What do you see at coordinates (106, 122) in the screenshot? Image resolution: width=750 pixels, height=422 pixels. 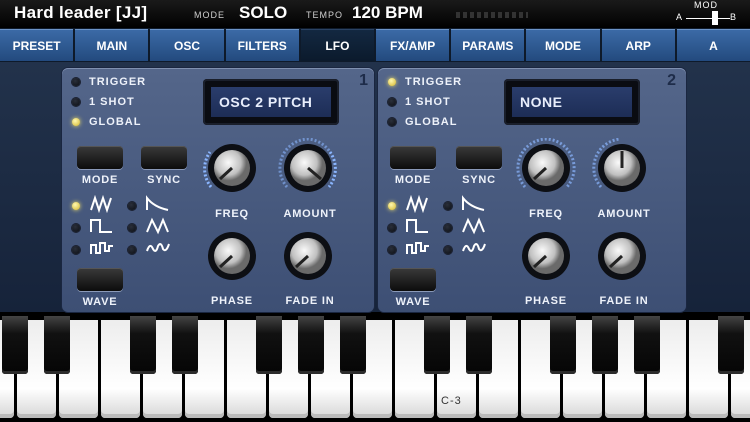 I see `lfo1-global-option: GLOBAL` at bounding box center [106, 122].